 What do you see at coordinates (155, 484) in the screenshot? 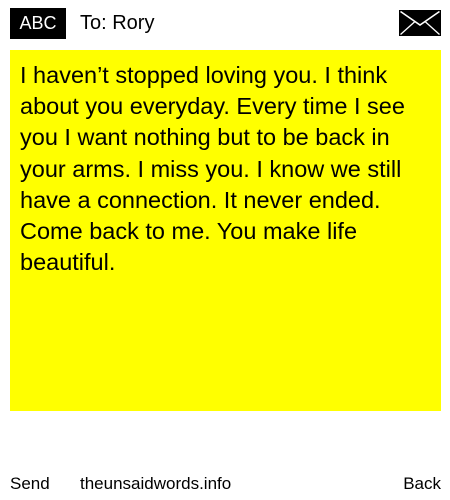
I see `site-link: theunsaidwords.info` at bounding box center [155, 484].